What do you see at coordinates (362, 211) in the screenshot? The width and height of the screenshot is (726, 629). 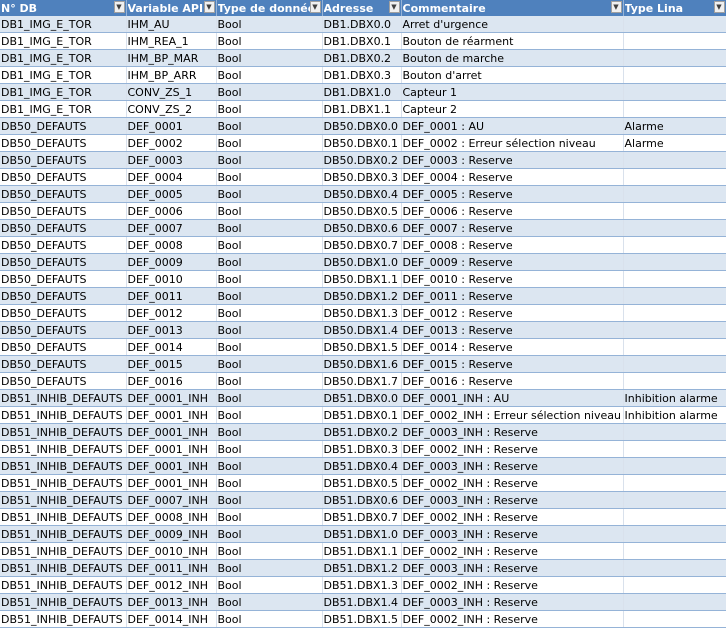 I see `table-cell: DB50.DBX0.5` at bounding box center [362, 211].